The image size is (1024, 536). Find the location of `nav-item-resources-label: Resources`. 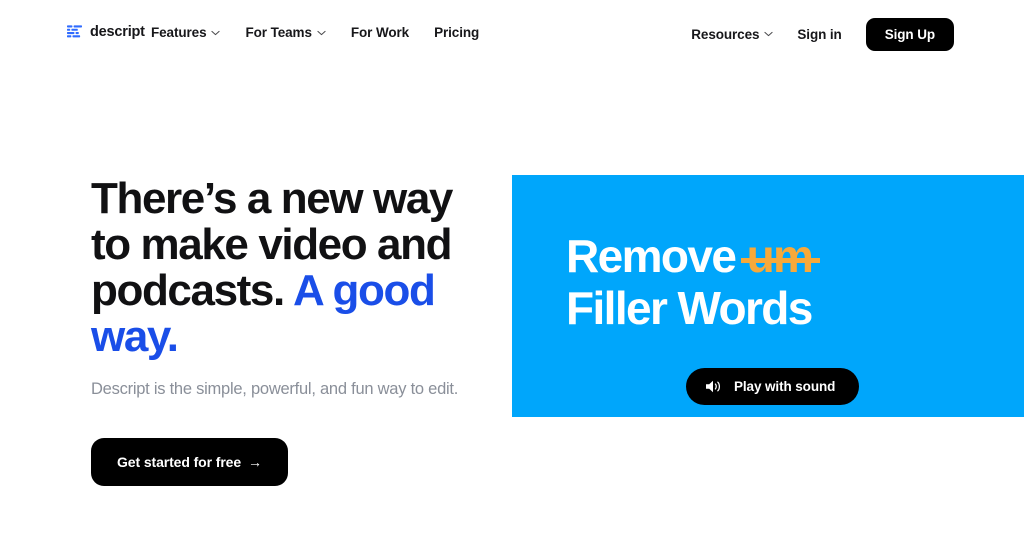

nav-item-resources-label: Resources is located at coordinates (725, 34).